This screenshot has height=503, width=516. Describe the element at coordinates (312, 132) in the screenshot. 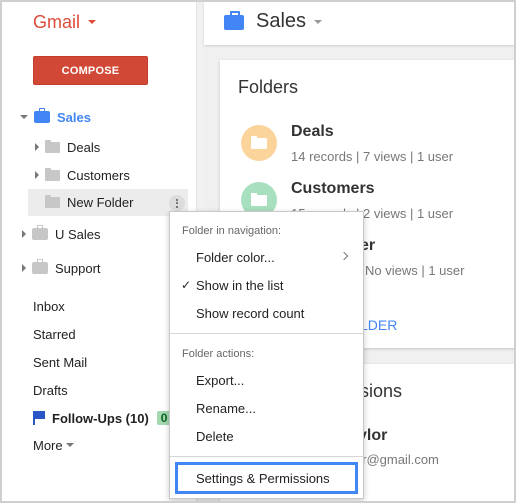

I see `folder-name: Deals` at that location.